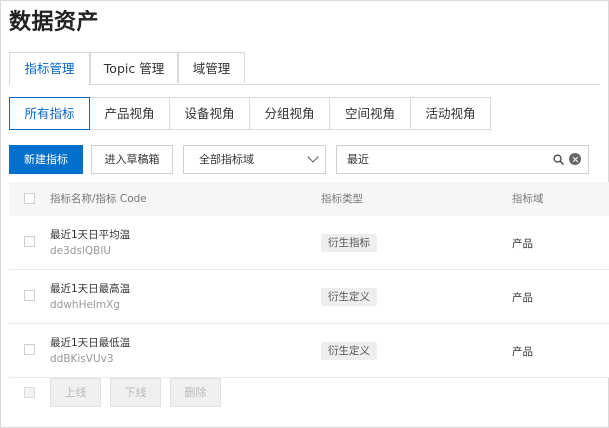 The image size is (609, 428). Describe the element at coordinates (82, 359) in the screenshot. I see `metric-code: ddBKisVUv3` at that location.